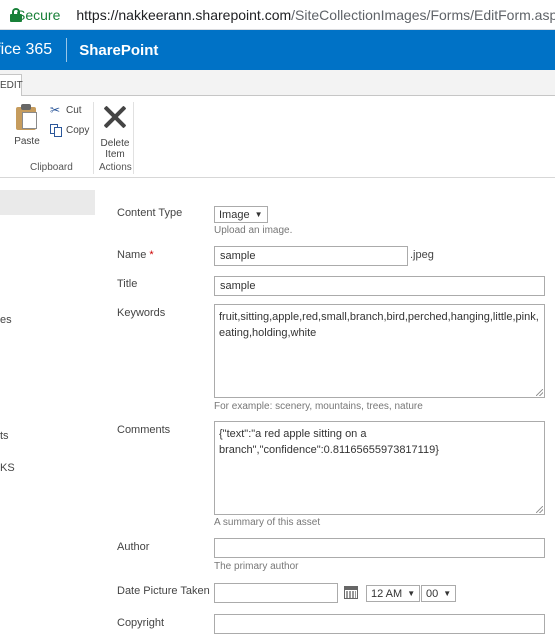 The height and width of the screenshot is (640, 555). I want to click on delete-label-line1: Delete, so click(115, 143).